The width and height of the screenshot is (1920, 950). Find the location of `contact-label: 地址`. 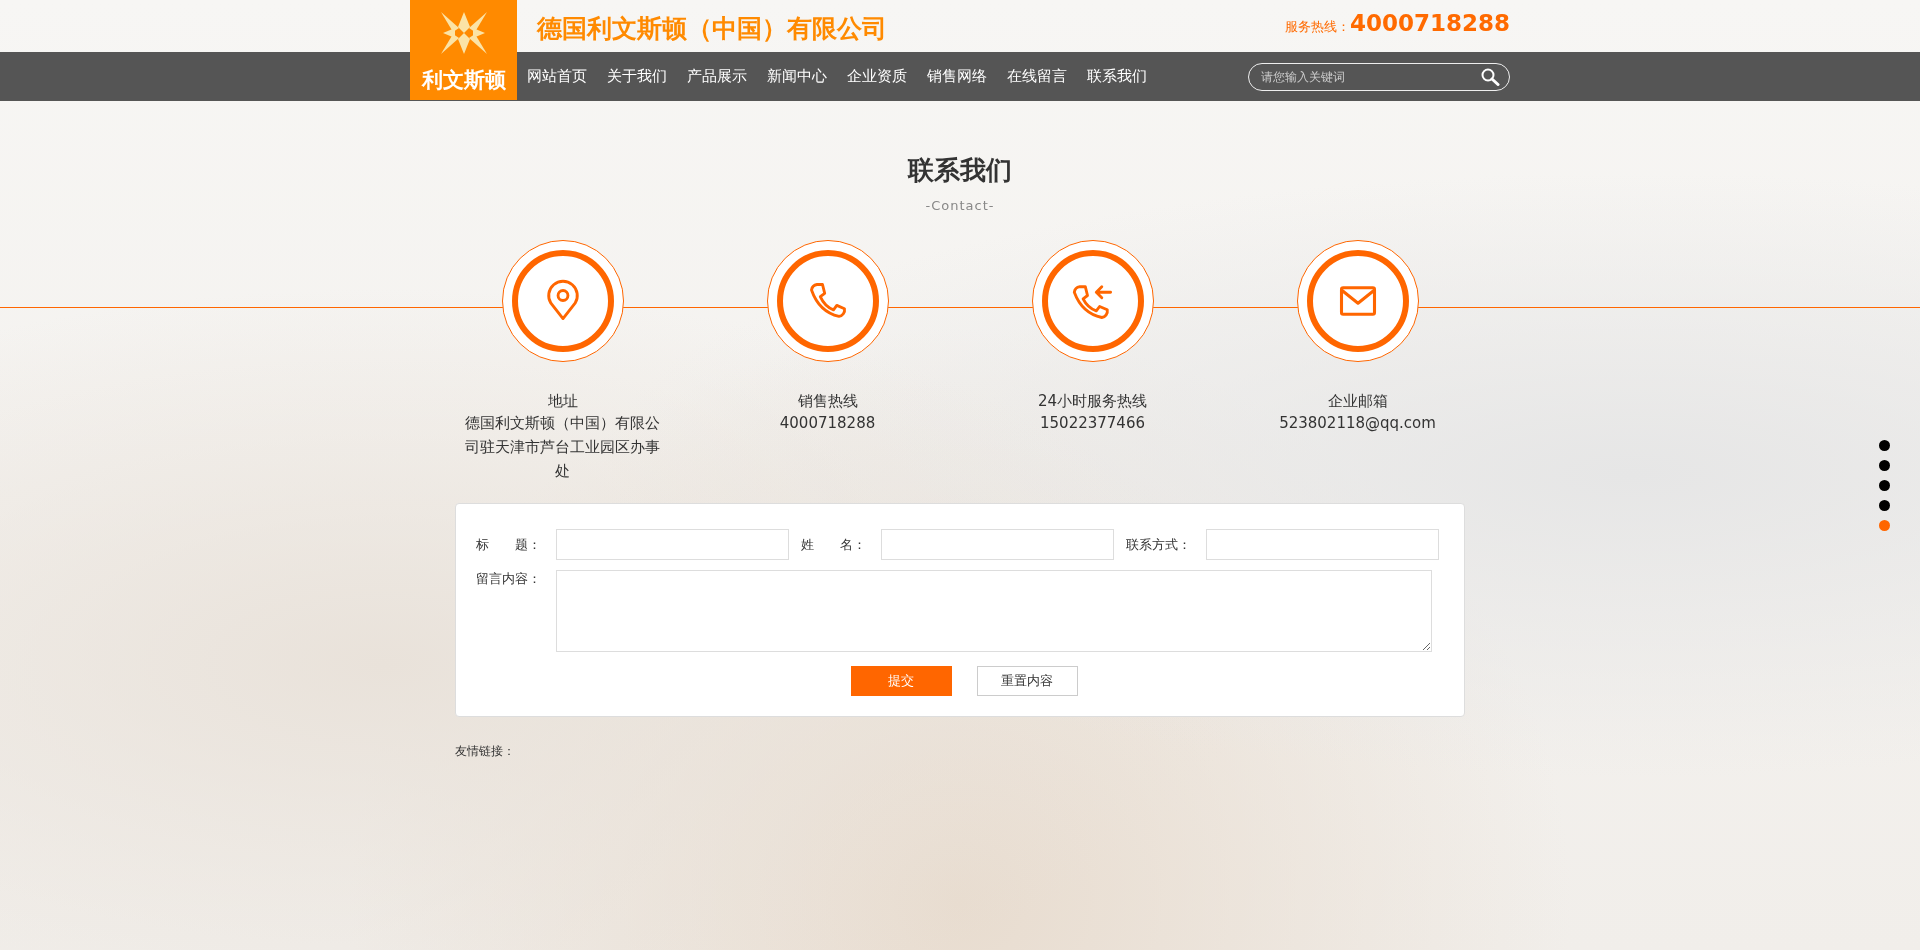

contact-label: 地址 is located at coordinates (562, 401).